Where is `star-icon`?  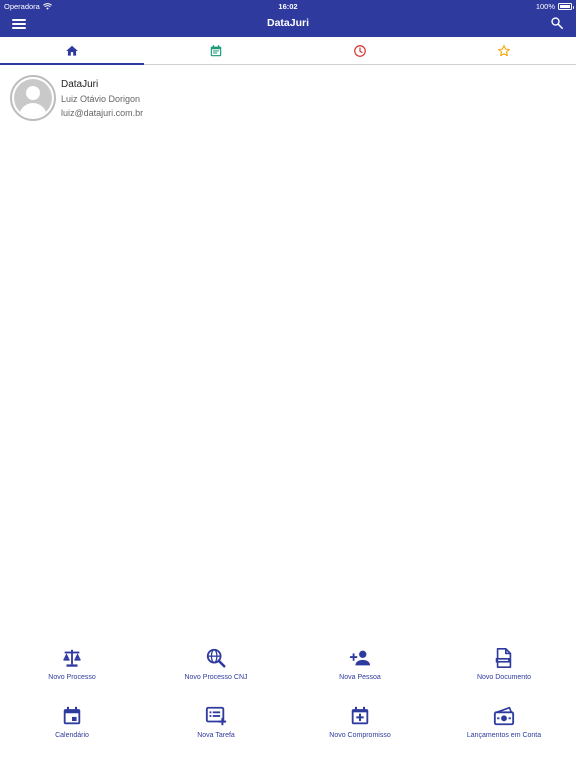 star-icon is located at coordinates (504, 51).